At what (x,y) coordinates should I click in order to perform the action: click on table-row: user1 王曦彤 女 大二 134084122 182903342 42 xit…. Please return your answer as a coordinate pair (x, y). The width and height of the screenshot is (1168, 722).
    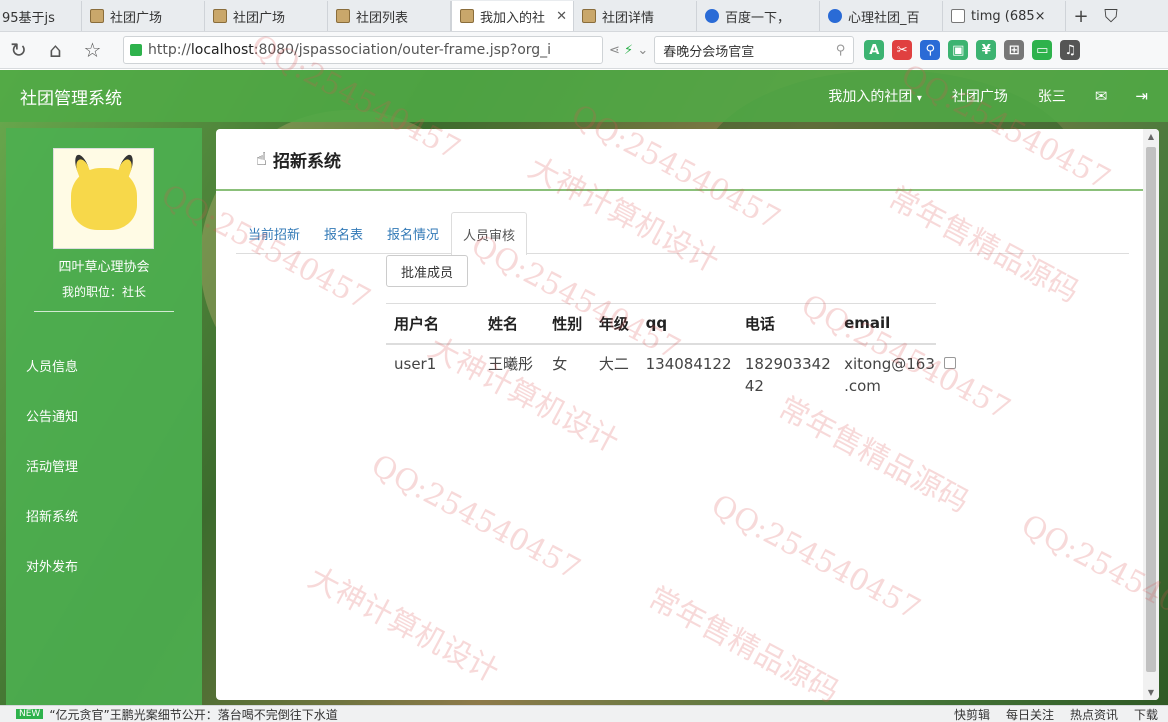
    Looking at the image, I should click on (671, 374).